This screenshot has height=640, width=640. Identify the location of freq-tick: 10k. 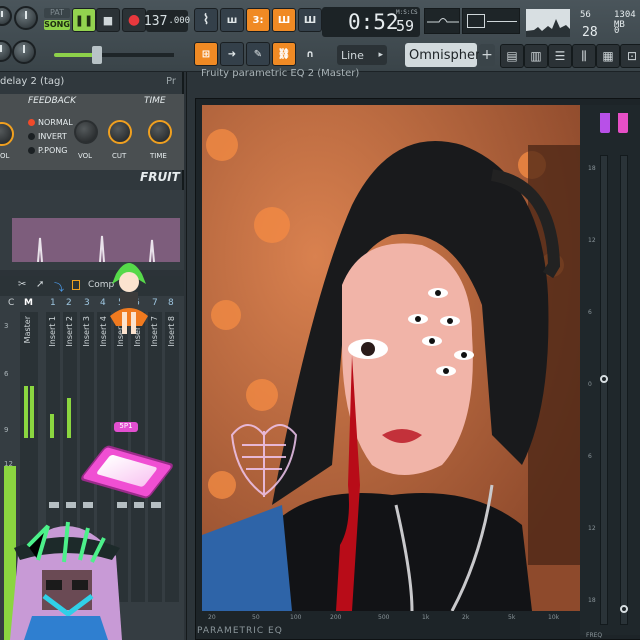
(554, 617).